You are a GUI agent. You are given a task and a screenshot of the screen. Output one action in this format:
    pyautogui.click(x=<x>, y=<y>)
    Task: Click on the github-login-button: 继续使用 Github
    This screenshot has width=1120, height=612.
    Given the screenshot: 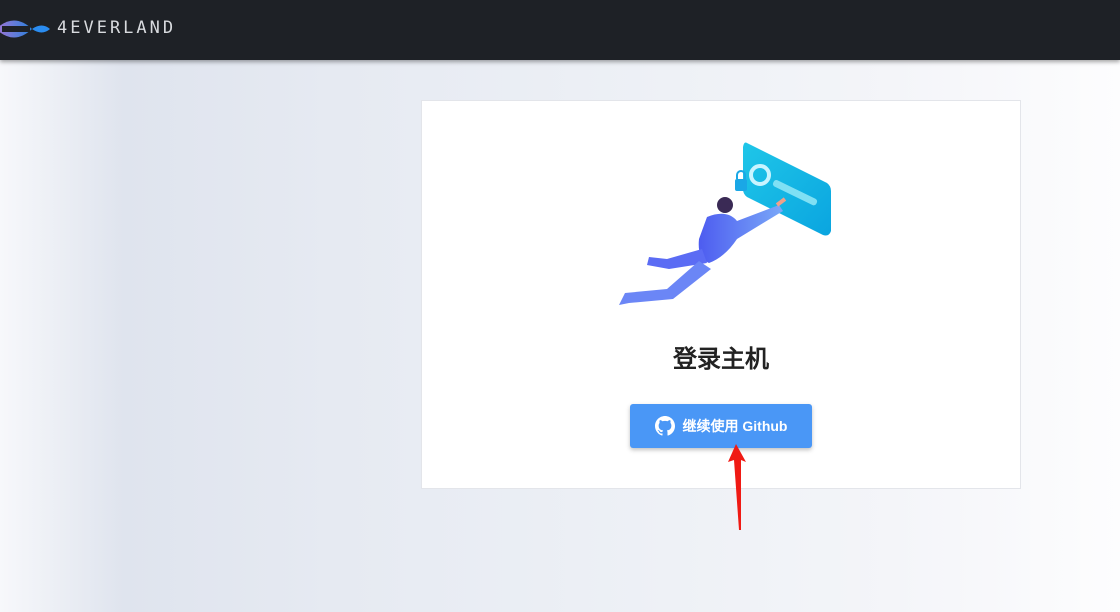 What is the action you would take?
    pyautogui.click(x=721, y=426)
    